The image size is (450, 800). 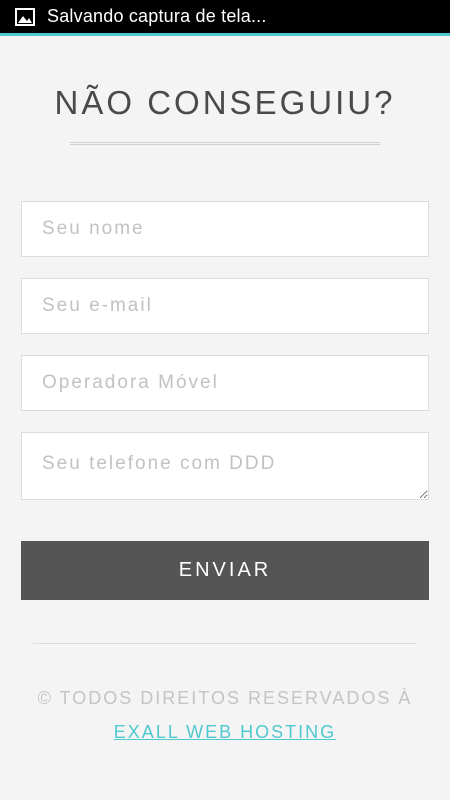 I want to click on mobile-operator-input, so click(x=225, y=383).